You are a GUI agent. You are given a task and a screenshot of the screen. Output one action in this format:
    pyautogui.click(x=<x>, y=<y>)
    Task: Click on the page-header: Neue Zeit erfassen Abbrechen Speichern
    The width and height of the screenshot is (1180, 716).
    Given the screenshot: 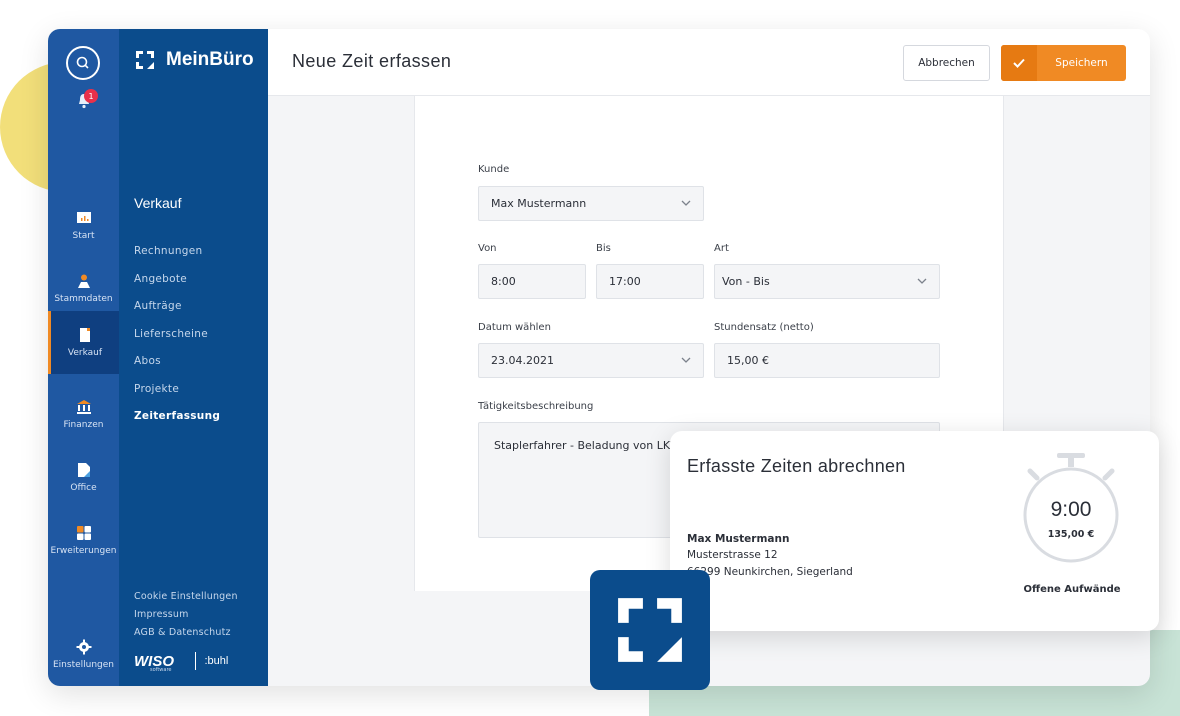 What is the action you would take?
    pyautogui.click(x=709, y=62)
    